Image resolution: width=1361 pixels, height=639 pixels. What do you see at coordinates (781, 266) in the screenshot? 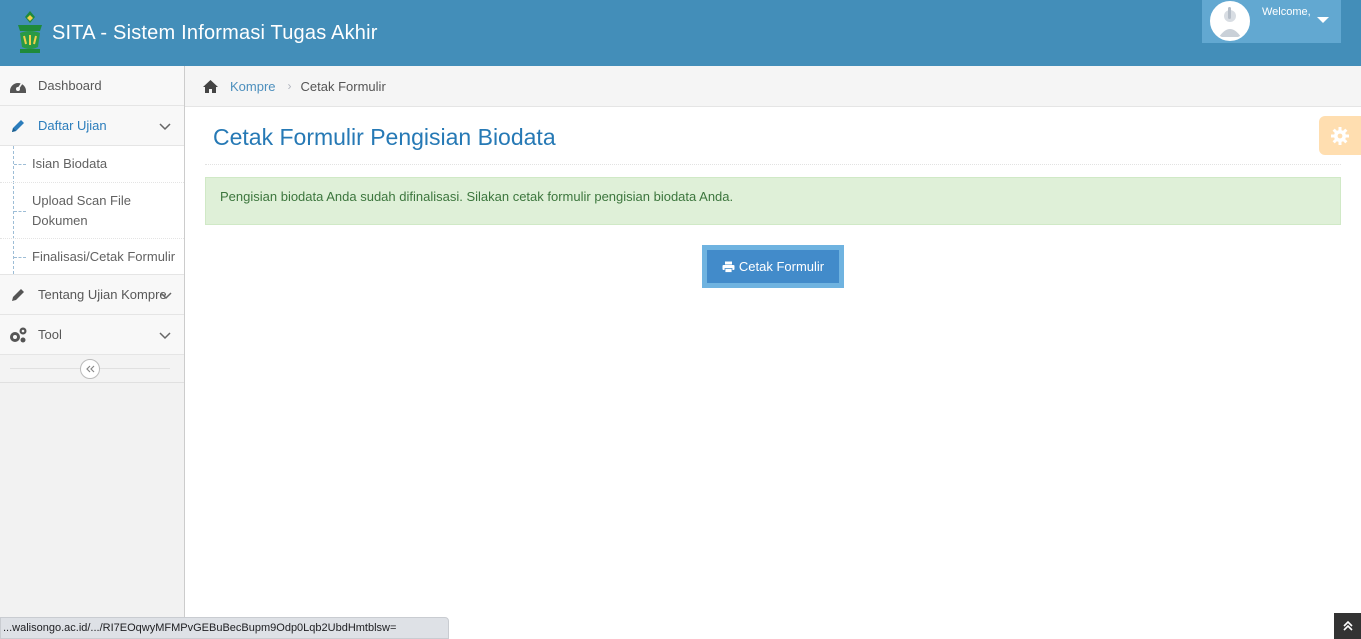
I see `print-button-label: Cetak Formulir` at bounding box center [781, 266].